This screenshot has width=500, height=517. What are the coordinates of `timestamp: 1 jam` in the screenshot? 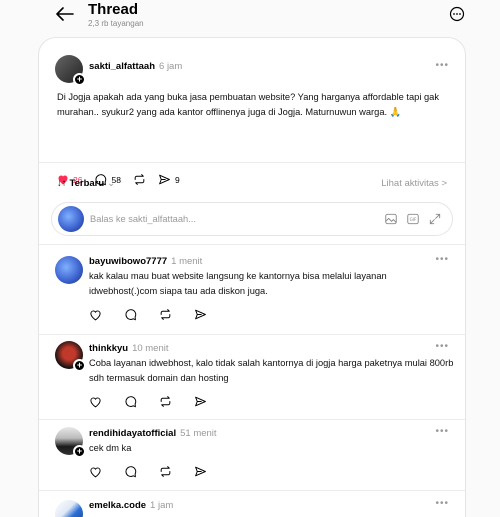 It's located at (162, 505).